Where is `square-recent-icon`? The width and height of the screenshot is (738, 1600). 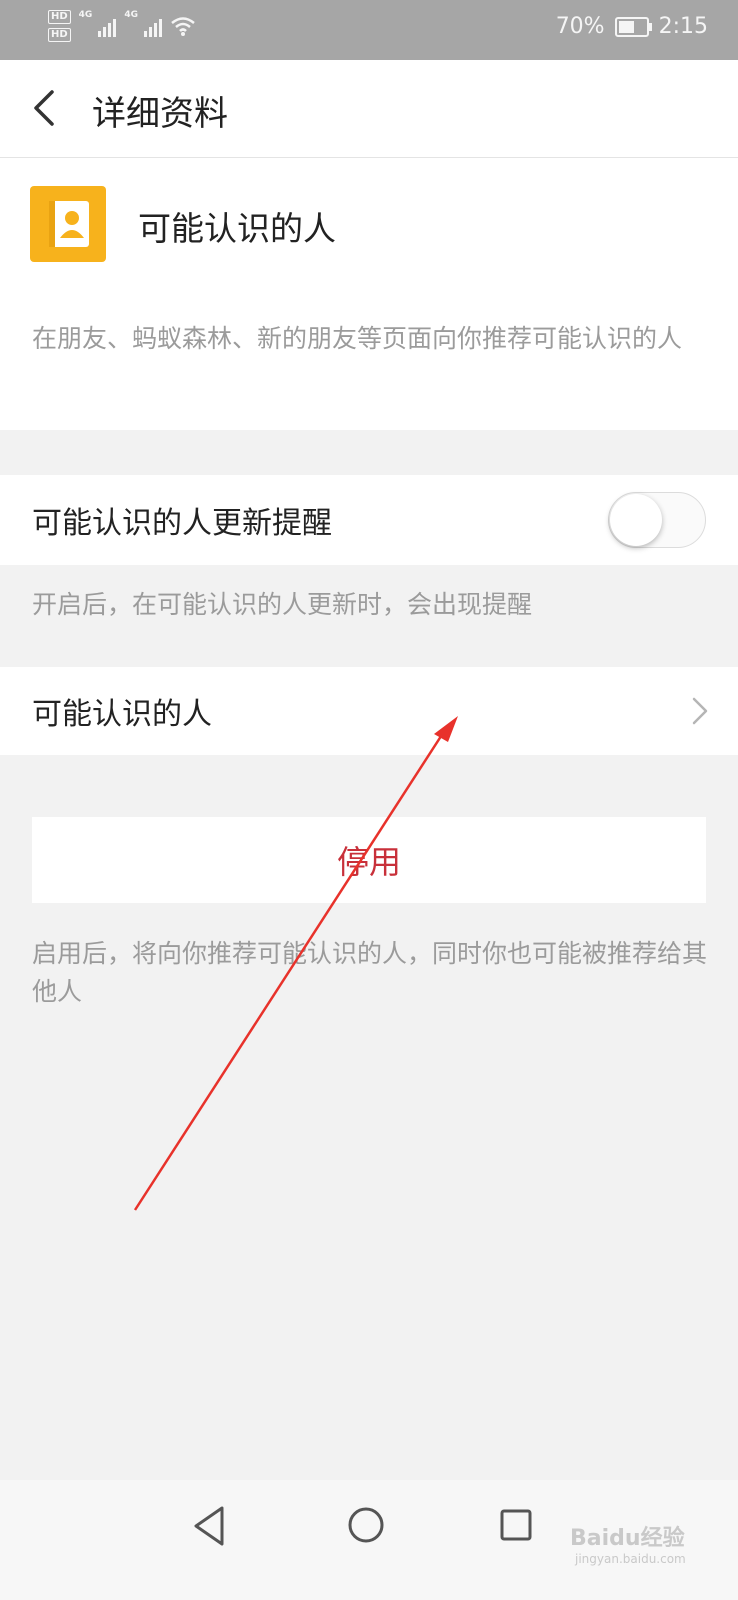 square-recent-icon is located at coordinates (516, 1525).